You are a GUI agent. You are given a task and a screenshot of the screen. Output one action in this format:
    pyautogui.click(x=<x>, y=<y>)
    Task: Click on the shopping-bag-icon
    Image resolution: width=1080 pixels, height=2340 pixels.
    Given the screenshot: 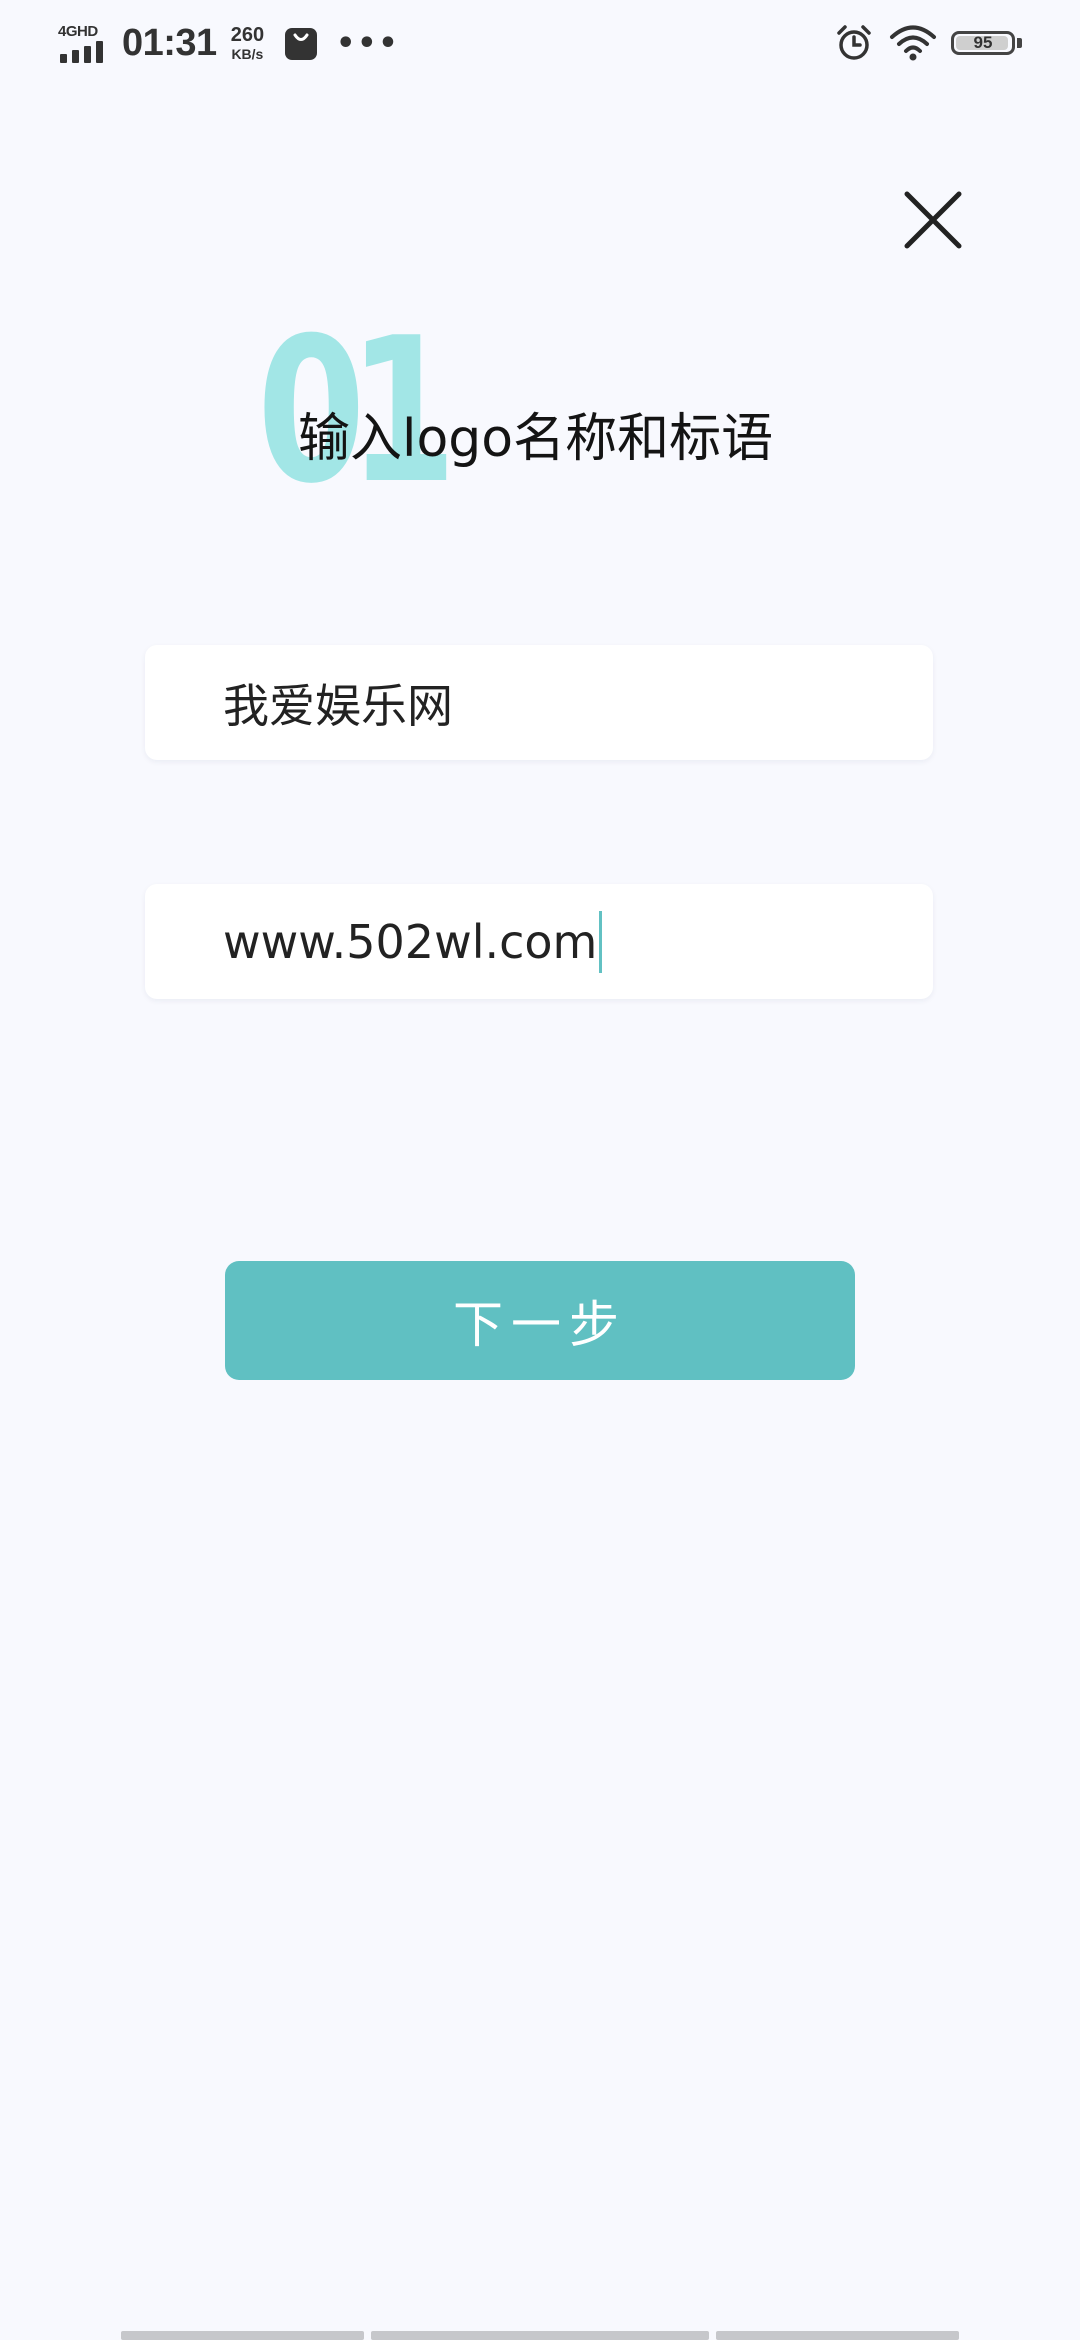 What is the action you would take?
    pyautogui.click(x=301, y=43)
    